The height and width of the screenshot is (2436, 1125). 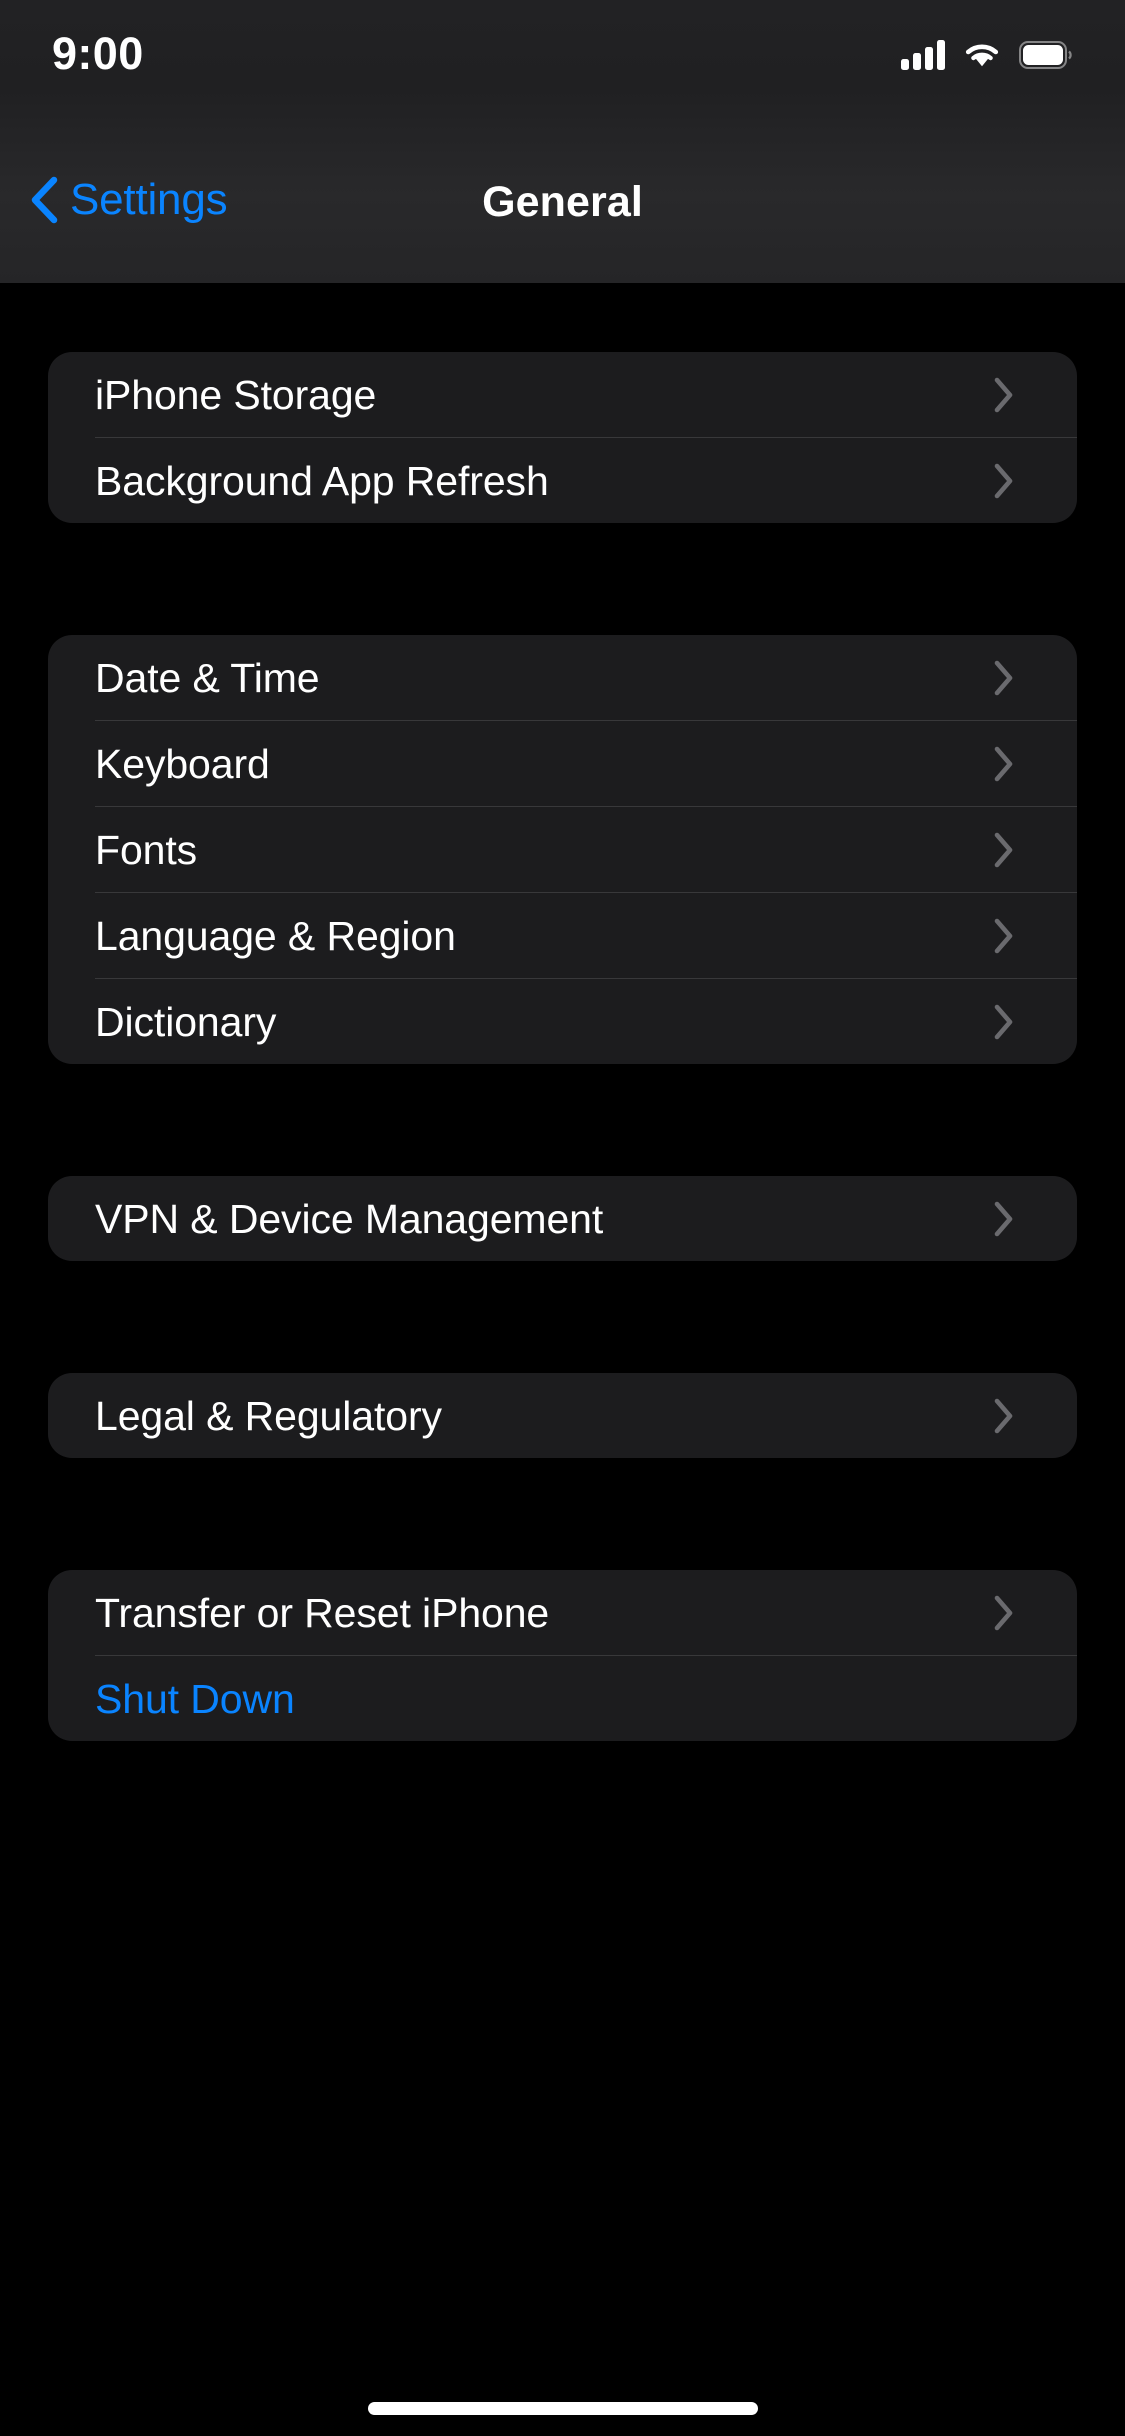 What do you see at coordinates (562, 1021) in the screenshot?
I see `settings-row: Dictionary` at bounding box center [562, 1021].